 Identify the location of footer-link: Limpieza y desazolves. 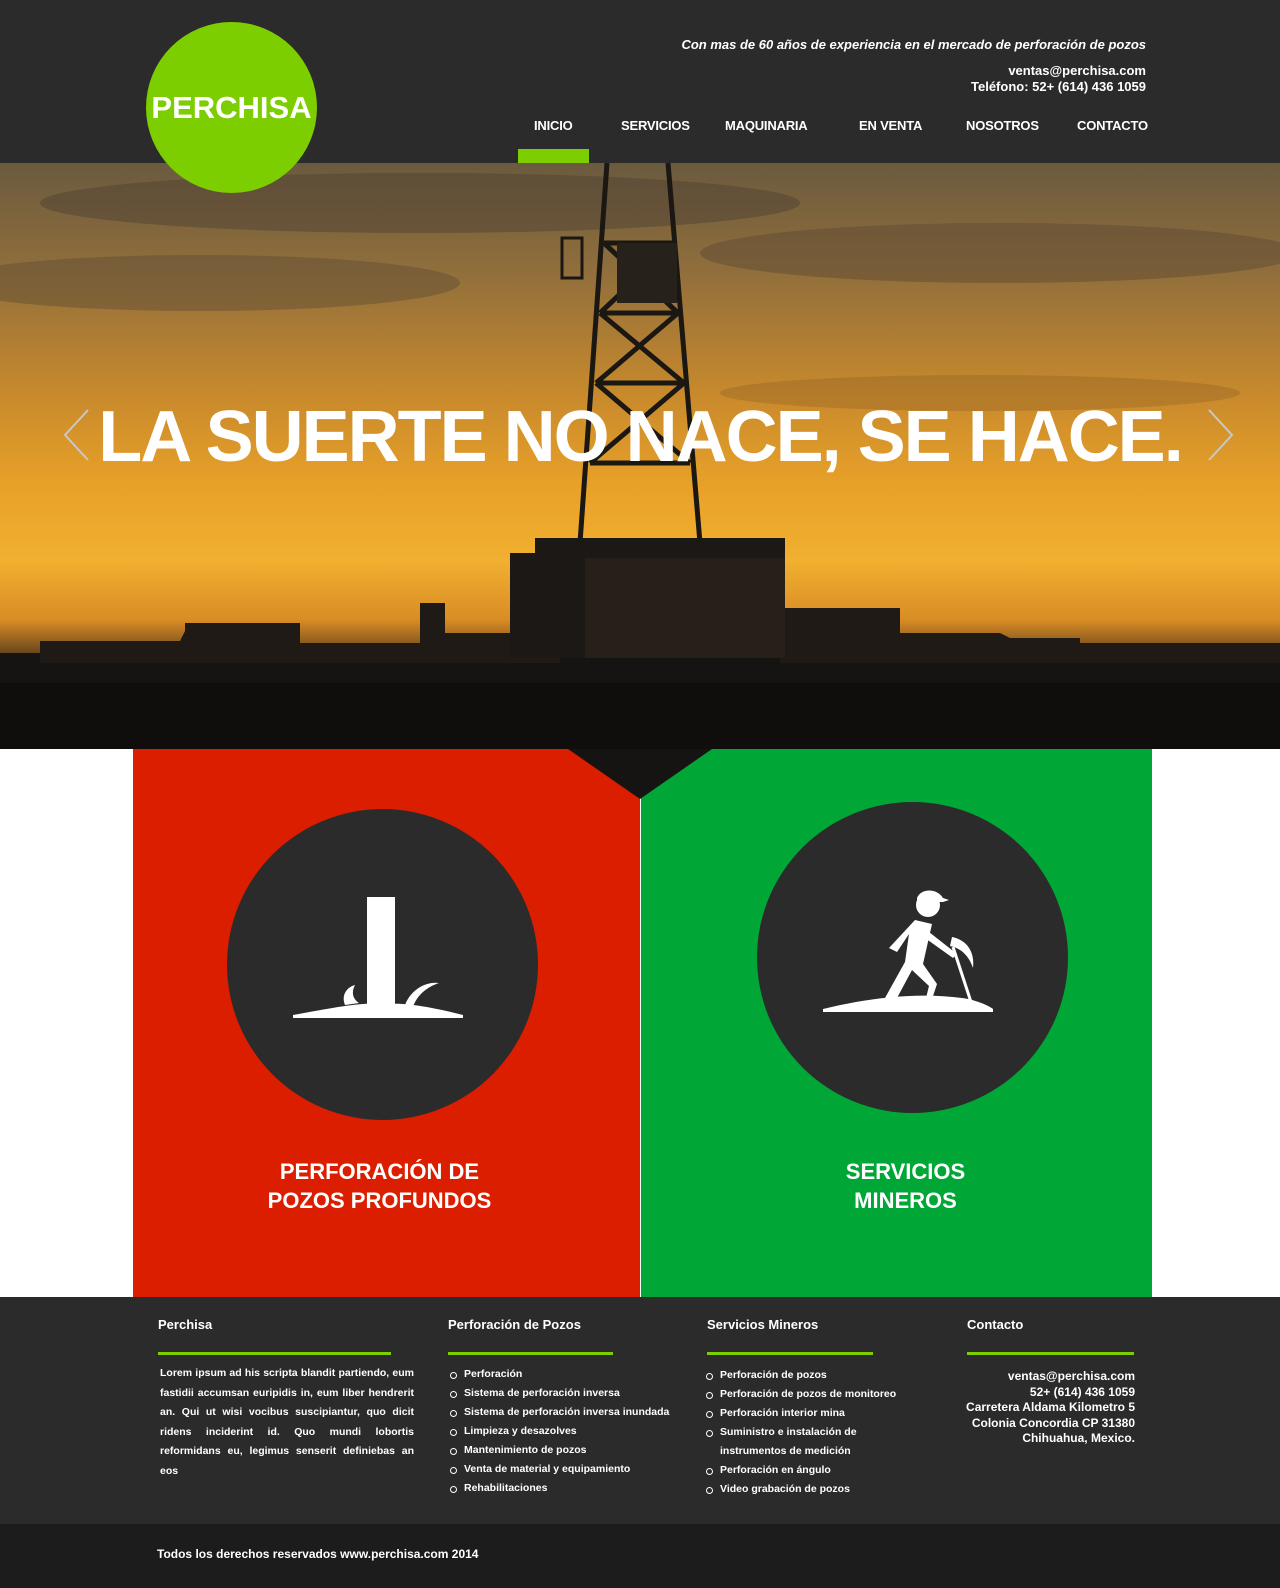
(559, 1431).